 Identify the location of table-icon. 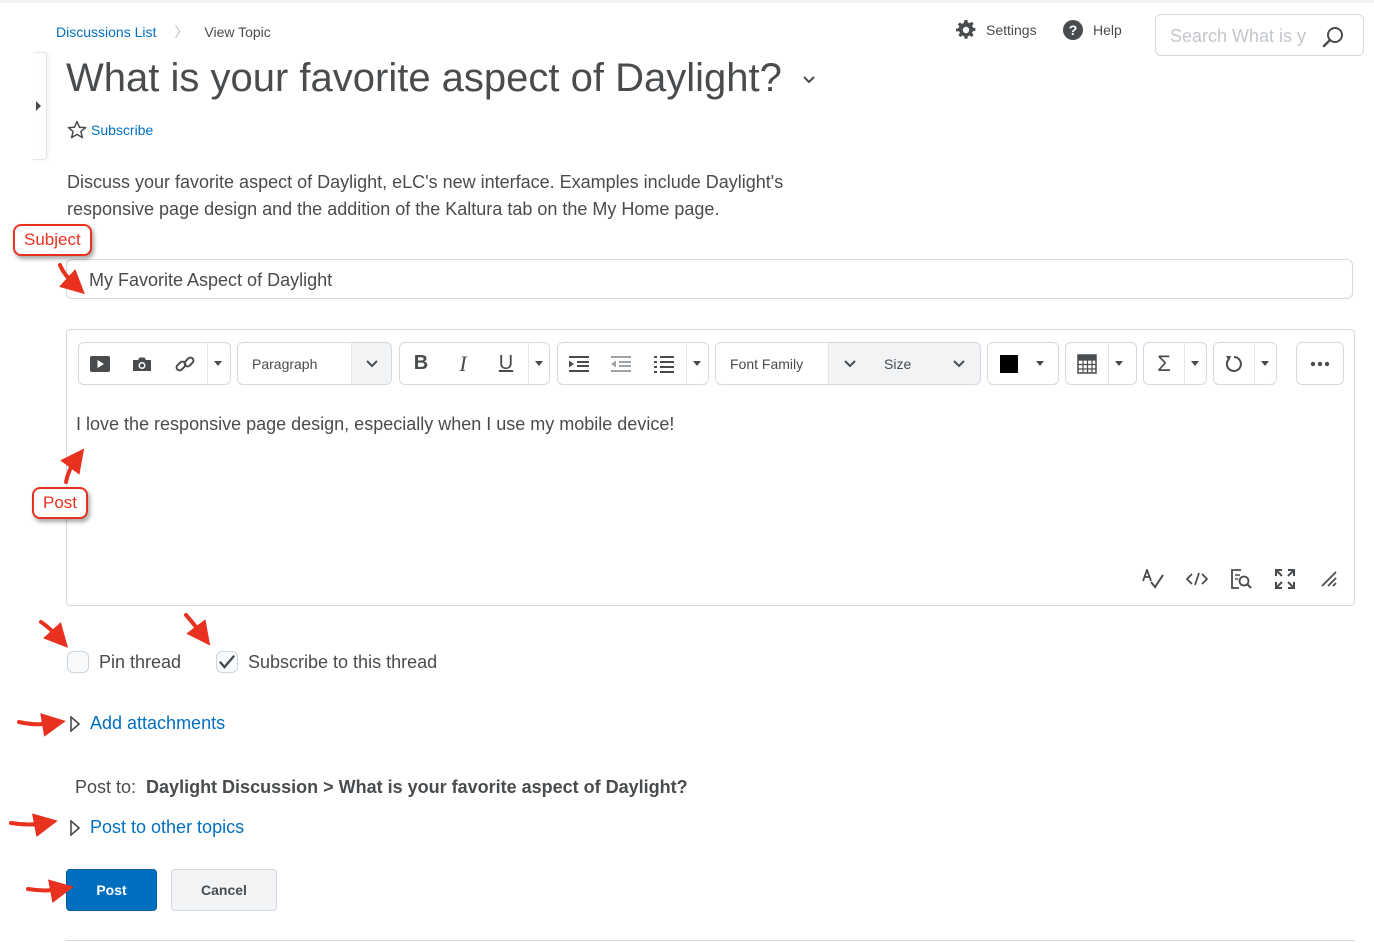
(1087, 363).